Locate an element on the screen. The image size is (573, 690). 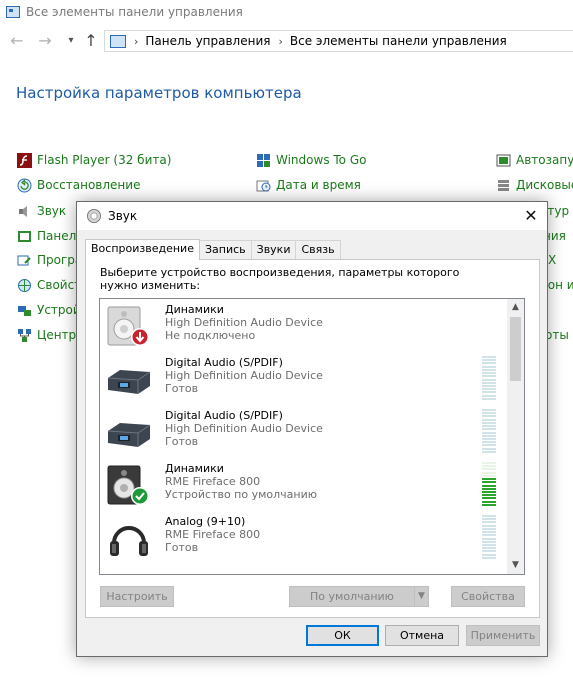
cp-item-label: Дата и время is located at coordinates (318, 185).